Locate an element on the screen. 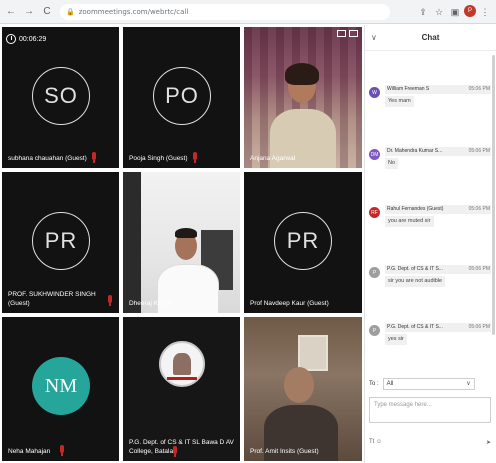 This screenshot has height=463, width=496. wall-edge is located at coordinates (132, 242).